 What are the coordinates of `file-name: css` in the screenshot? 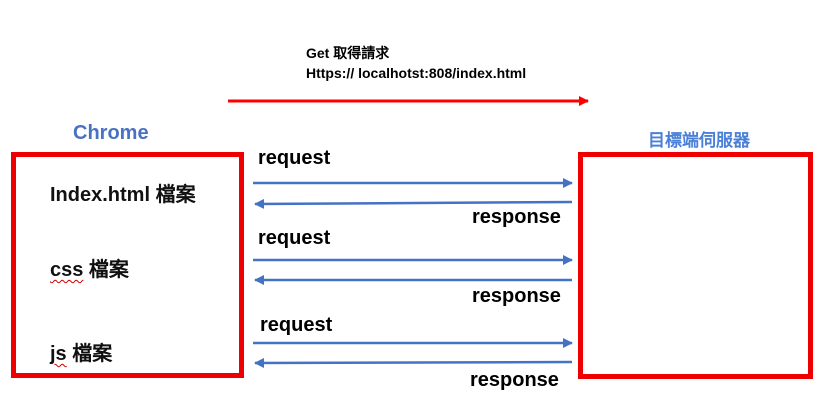 It's located at (67, 270).